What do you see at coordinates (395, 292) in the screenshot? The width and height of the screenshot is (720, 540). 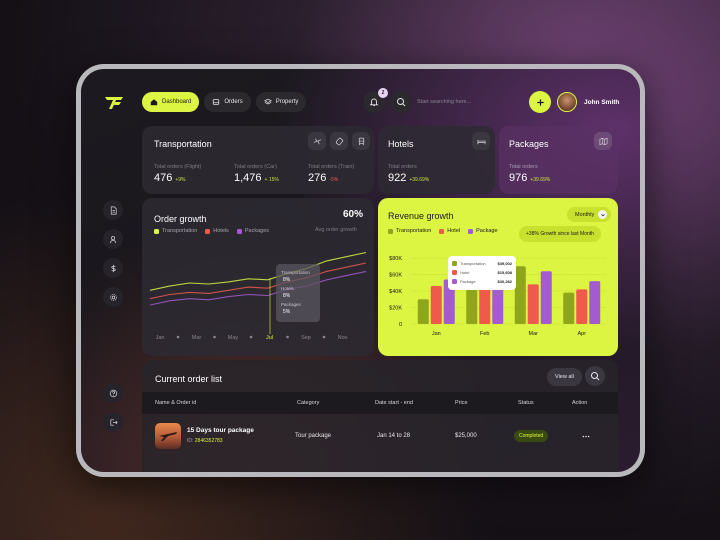 I see `y-tick-label: $40K` at bounding box center [395, 292].